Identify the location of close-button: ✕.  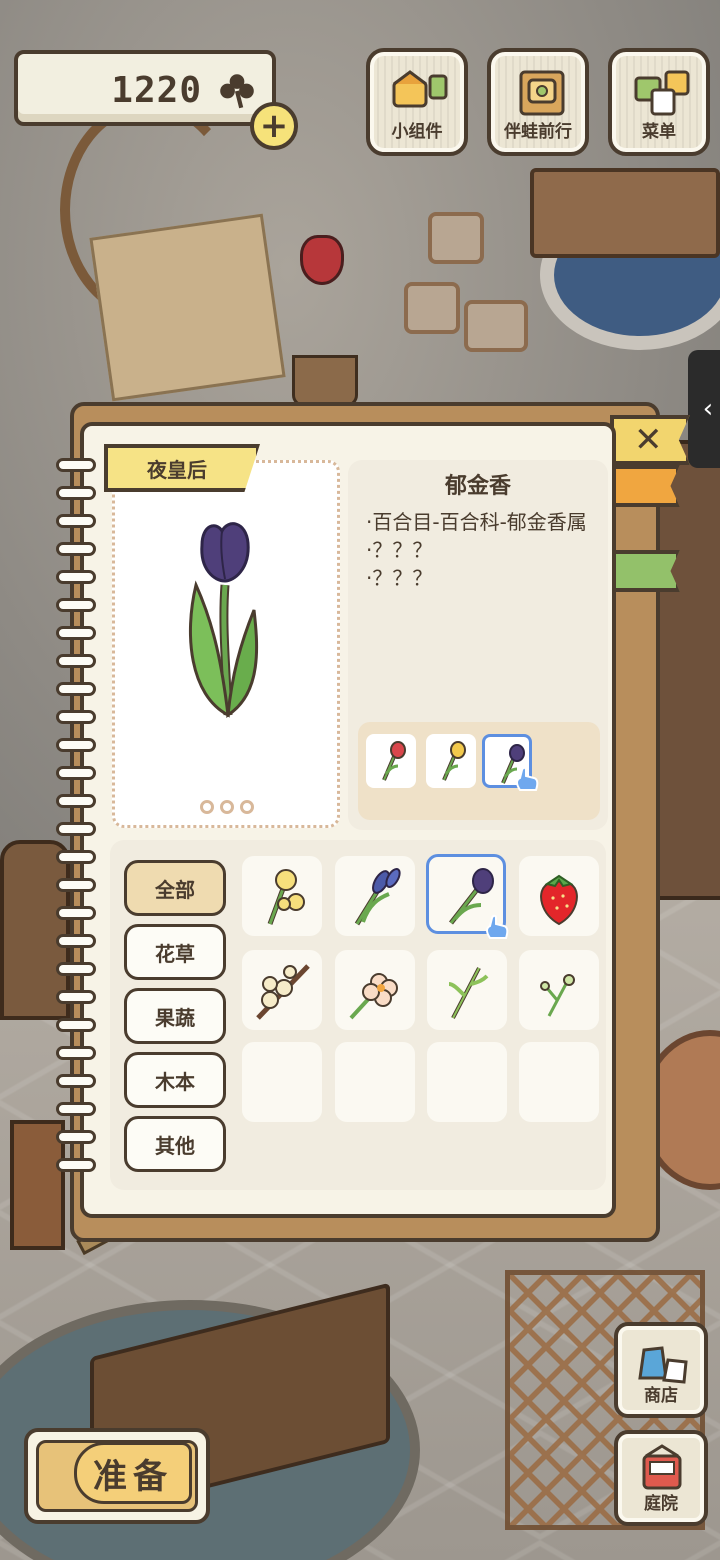
(650, 440).